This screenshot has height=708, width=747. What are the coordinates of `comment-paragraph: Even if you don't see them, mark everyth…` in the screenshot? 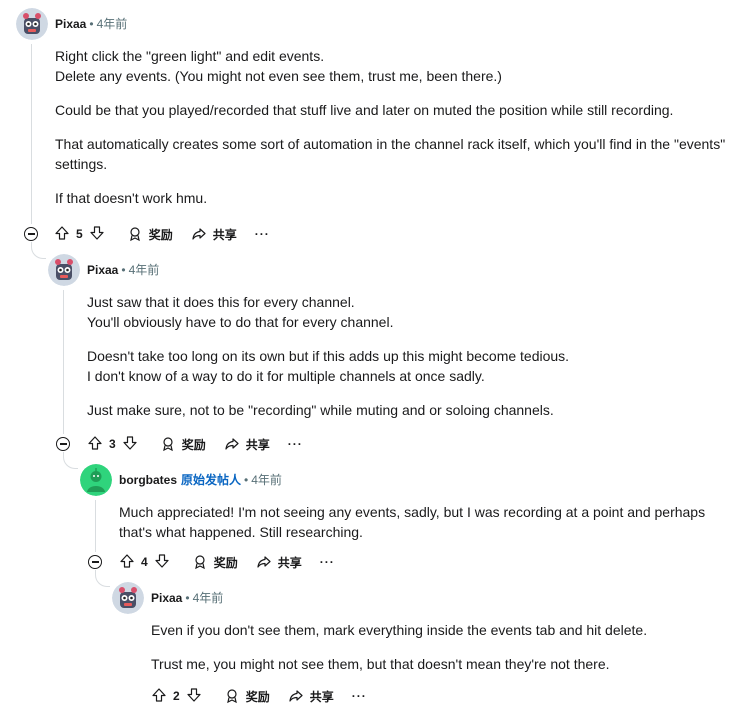 It's located at (444, 630).